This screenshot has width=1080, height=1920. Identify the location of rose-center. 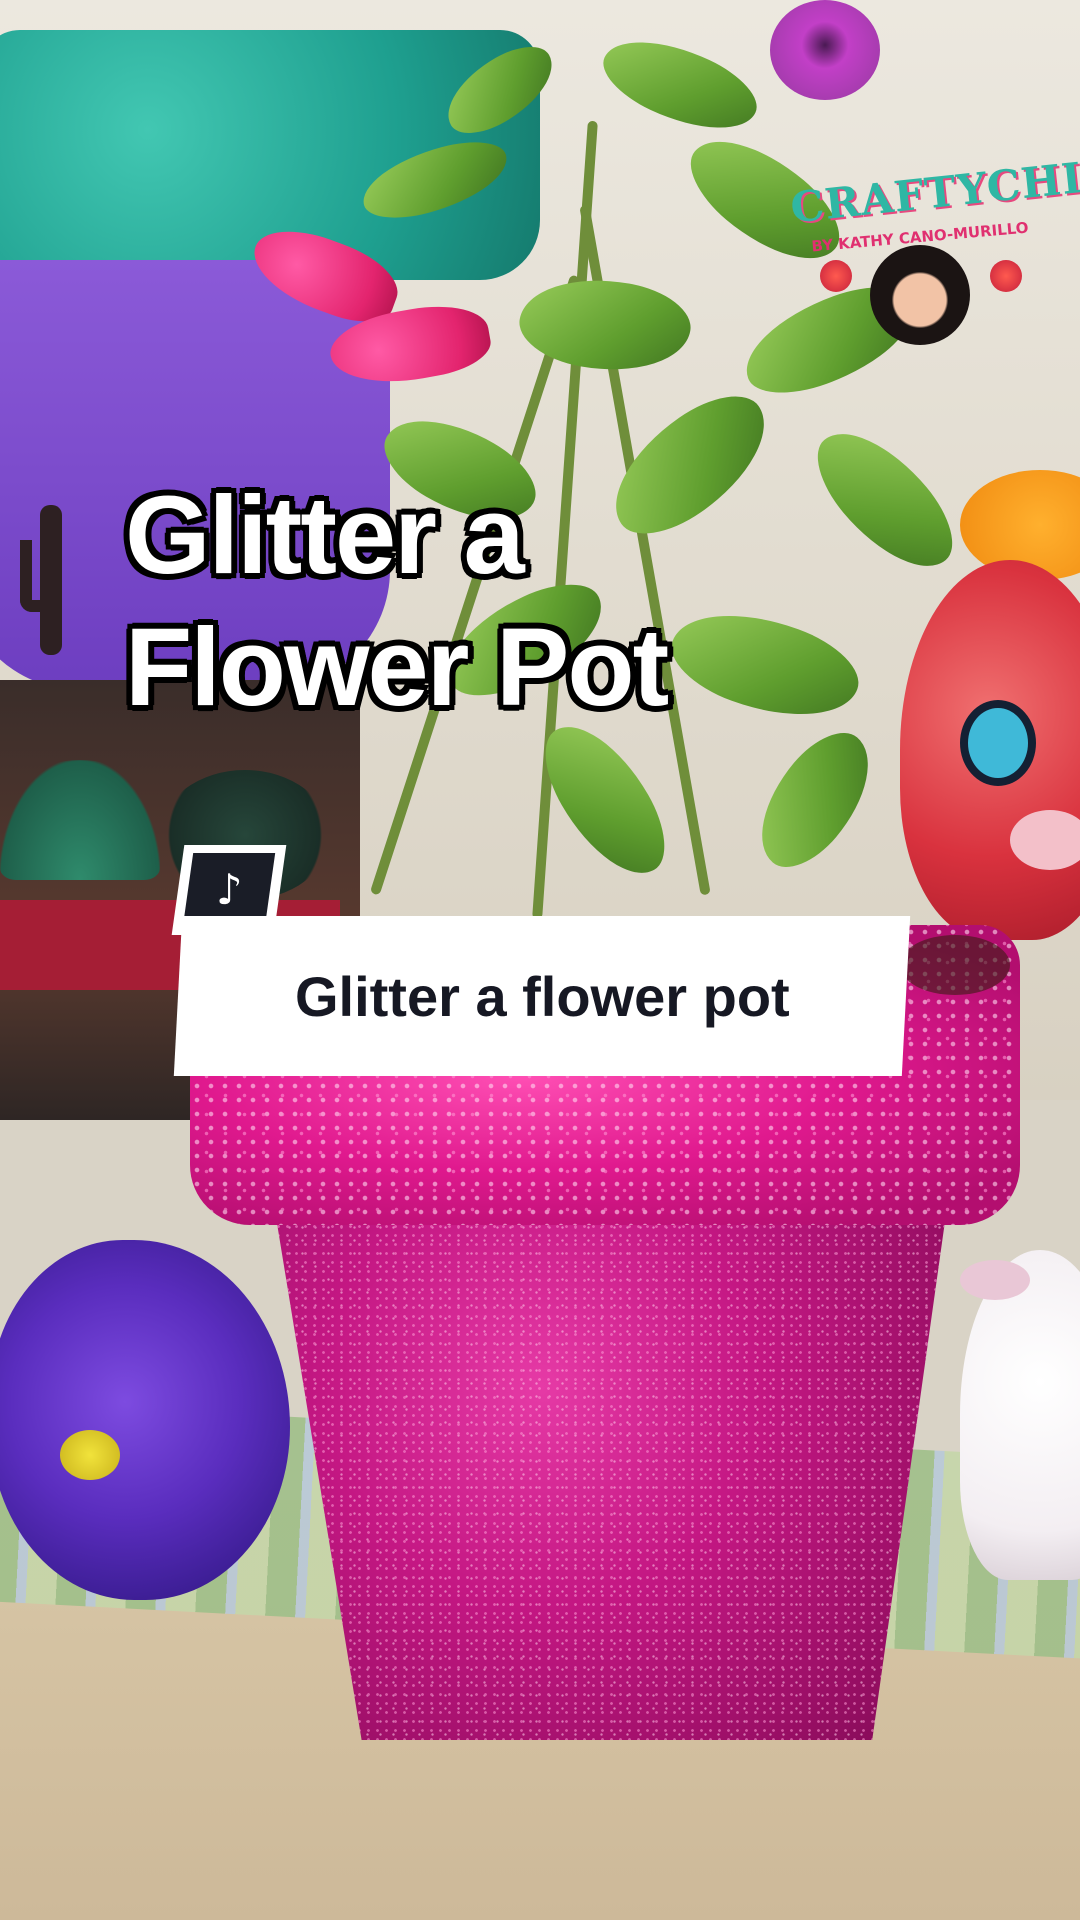
(90, 1455).